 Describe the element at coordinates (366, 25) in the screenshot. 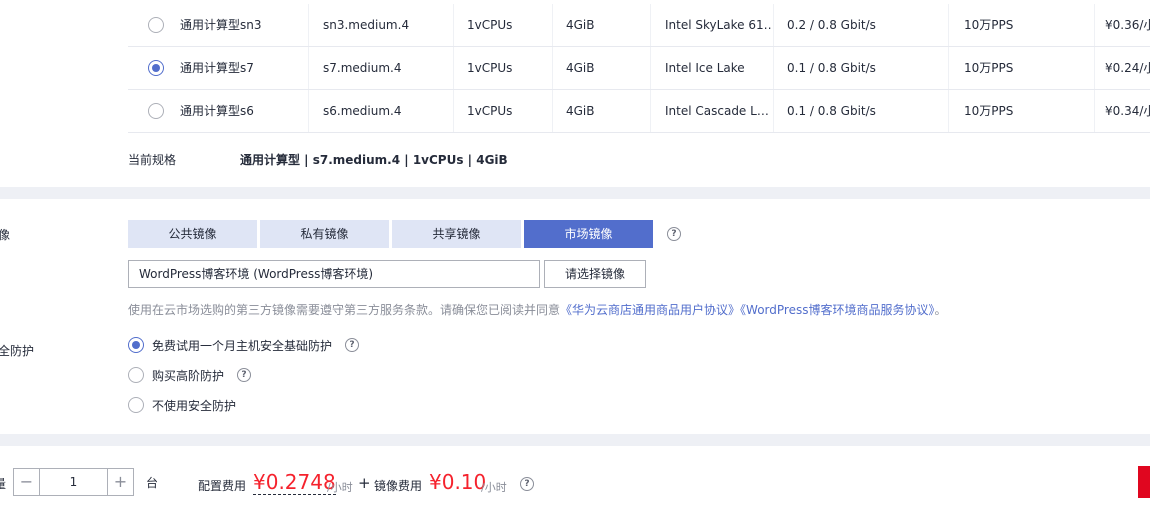

I see `flavor-spec: sn3.medium.4` at that location.